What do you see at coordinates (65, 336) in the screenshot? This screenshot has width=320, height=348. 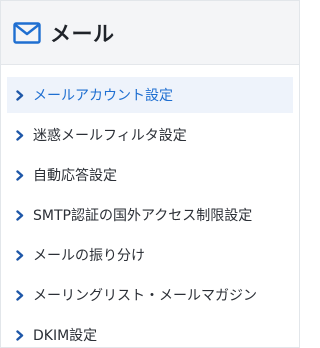 I see `menu-item-label: DKIM設定` at bounding box center [65, 336].